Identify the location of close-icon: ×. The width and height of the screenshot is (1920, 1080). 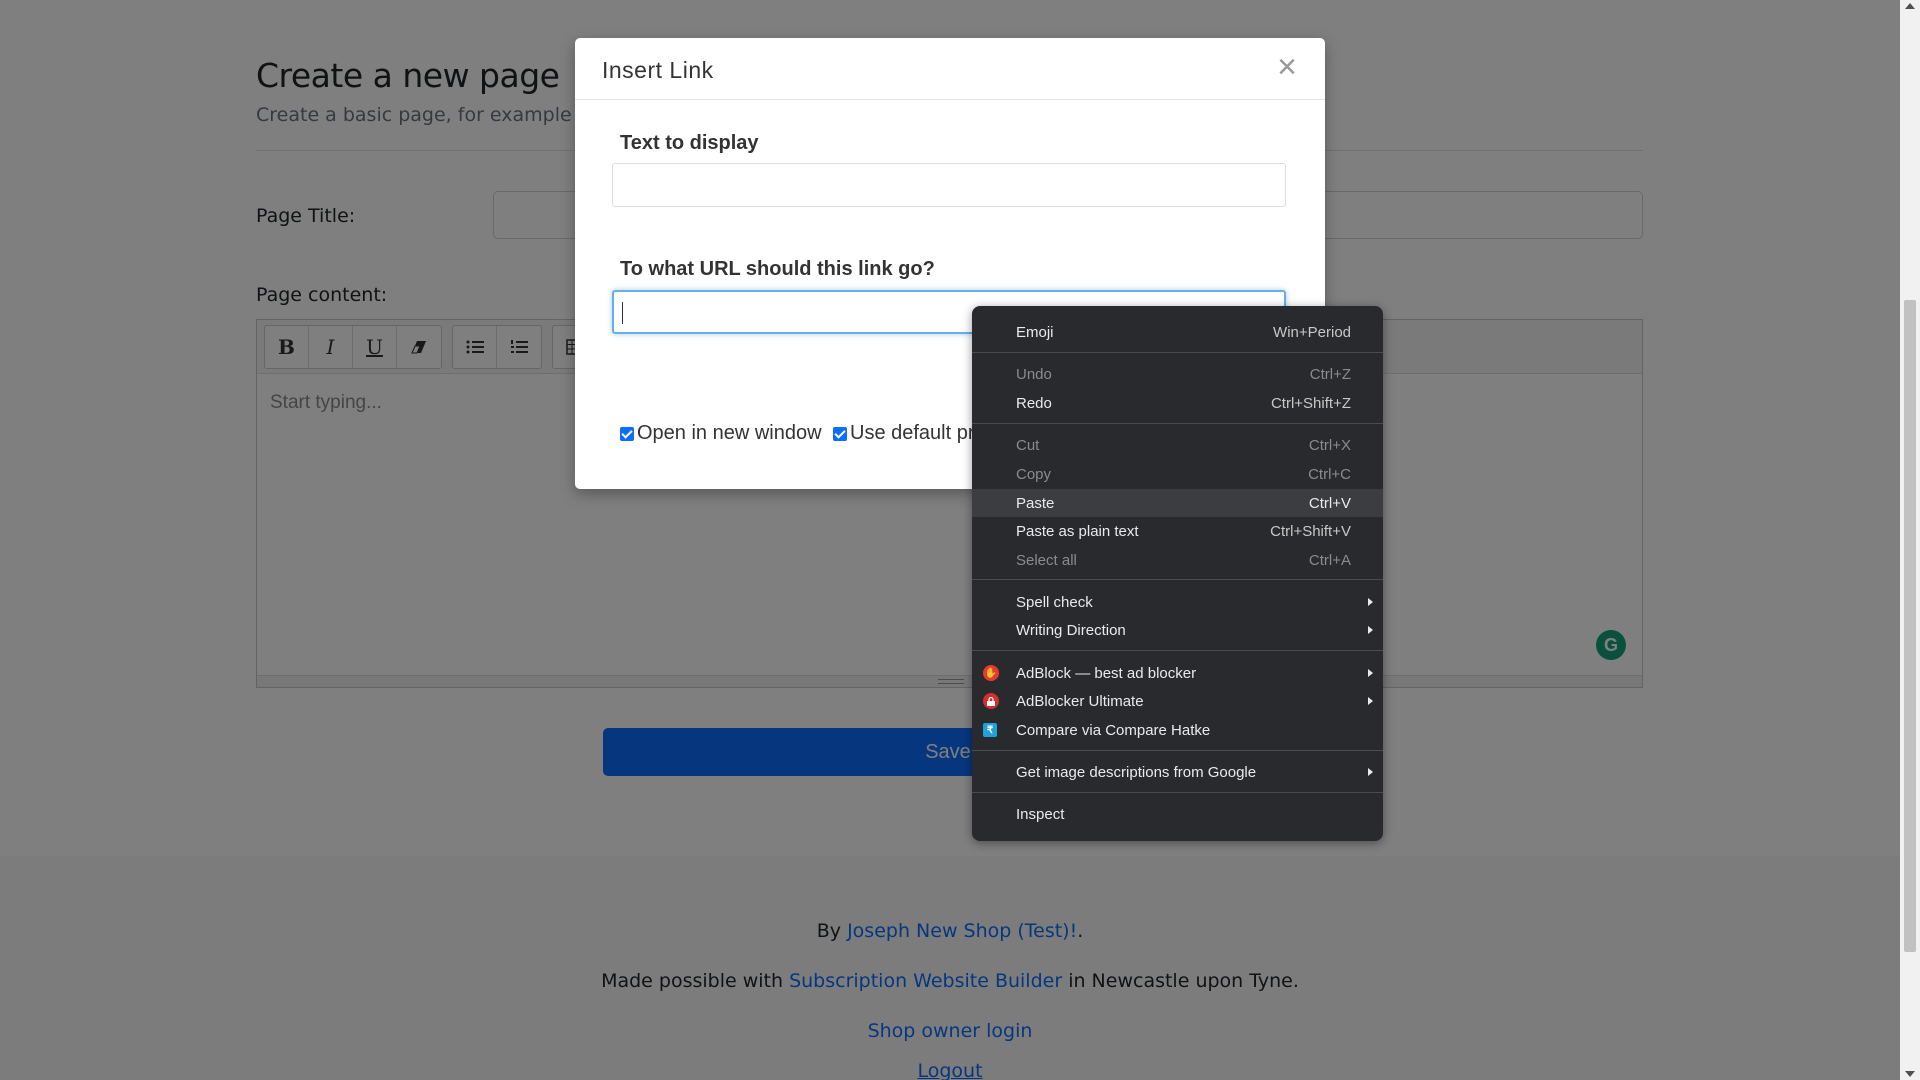
(1287, 67).